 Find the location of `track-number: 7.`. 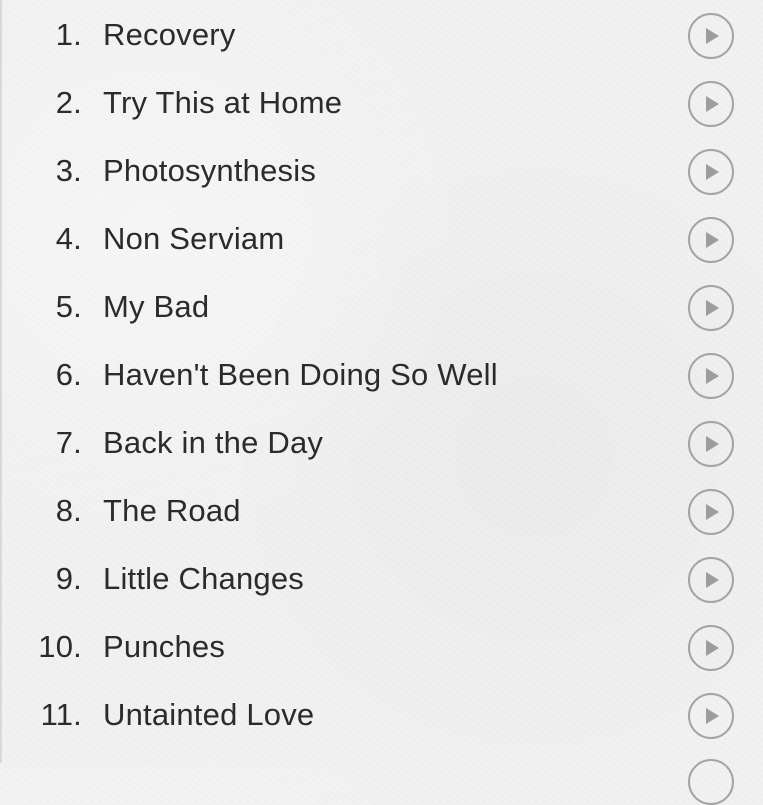

track-number: 7. is located at coordinates (68, 442).